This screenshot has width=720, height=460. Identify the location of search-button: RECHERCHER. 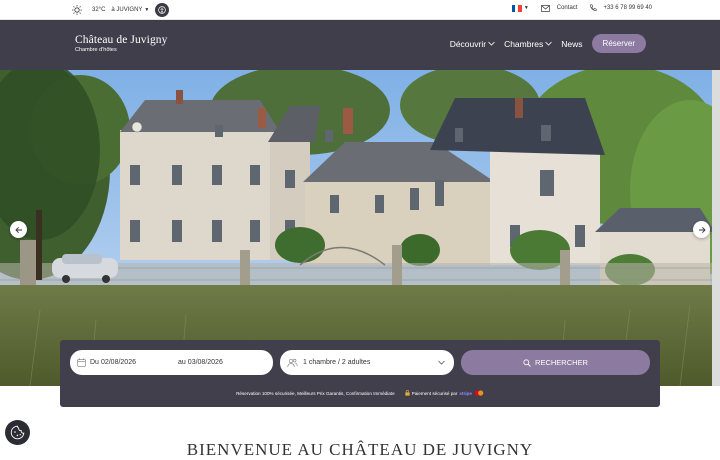
(555, 362).